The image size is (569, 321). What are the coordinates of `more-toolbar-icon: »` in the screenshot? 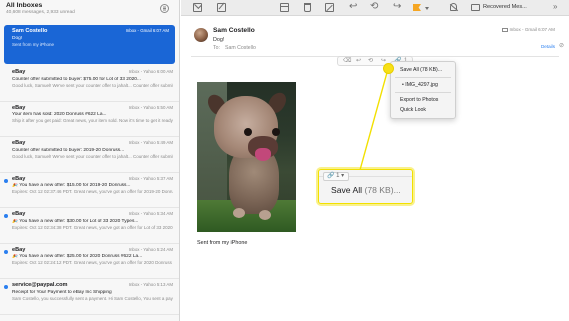 It's located at (555, 6).